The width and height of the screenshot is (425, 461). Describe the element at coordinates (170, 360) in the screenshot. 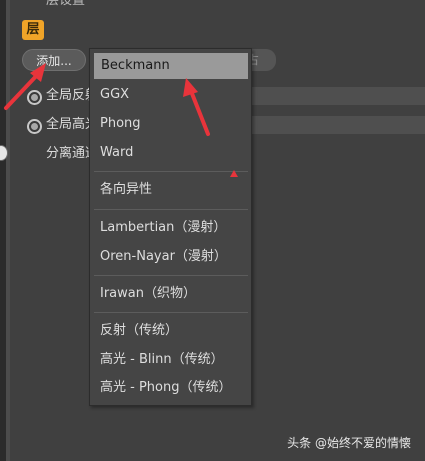

I see `menu-item-specular-blinn-legacy: 高光 - Blinn（传统）` at that location.